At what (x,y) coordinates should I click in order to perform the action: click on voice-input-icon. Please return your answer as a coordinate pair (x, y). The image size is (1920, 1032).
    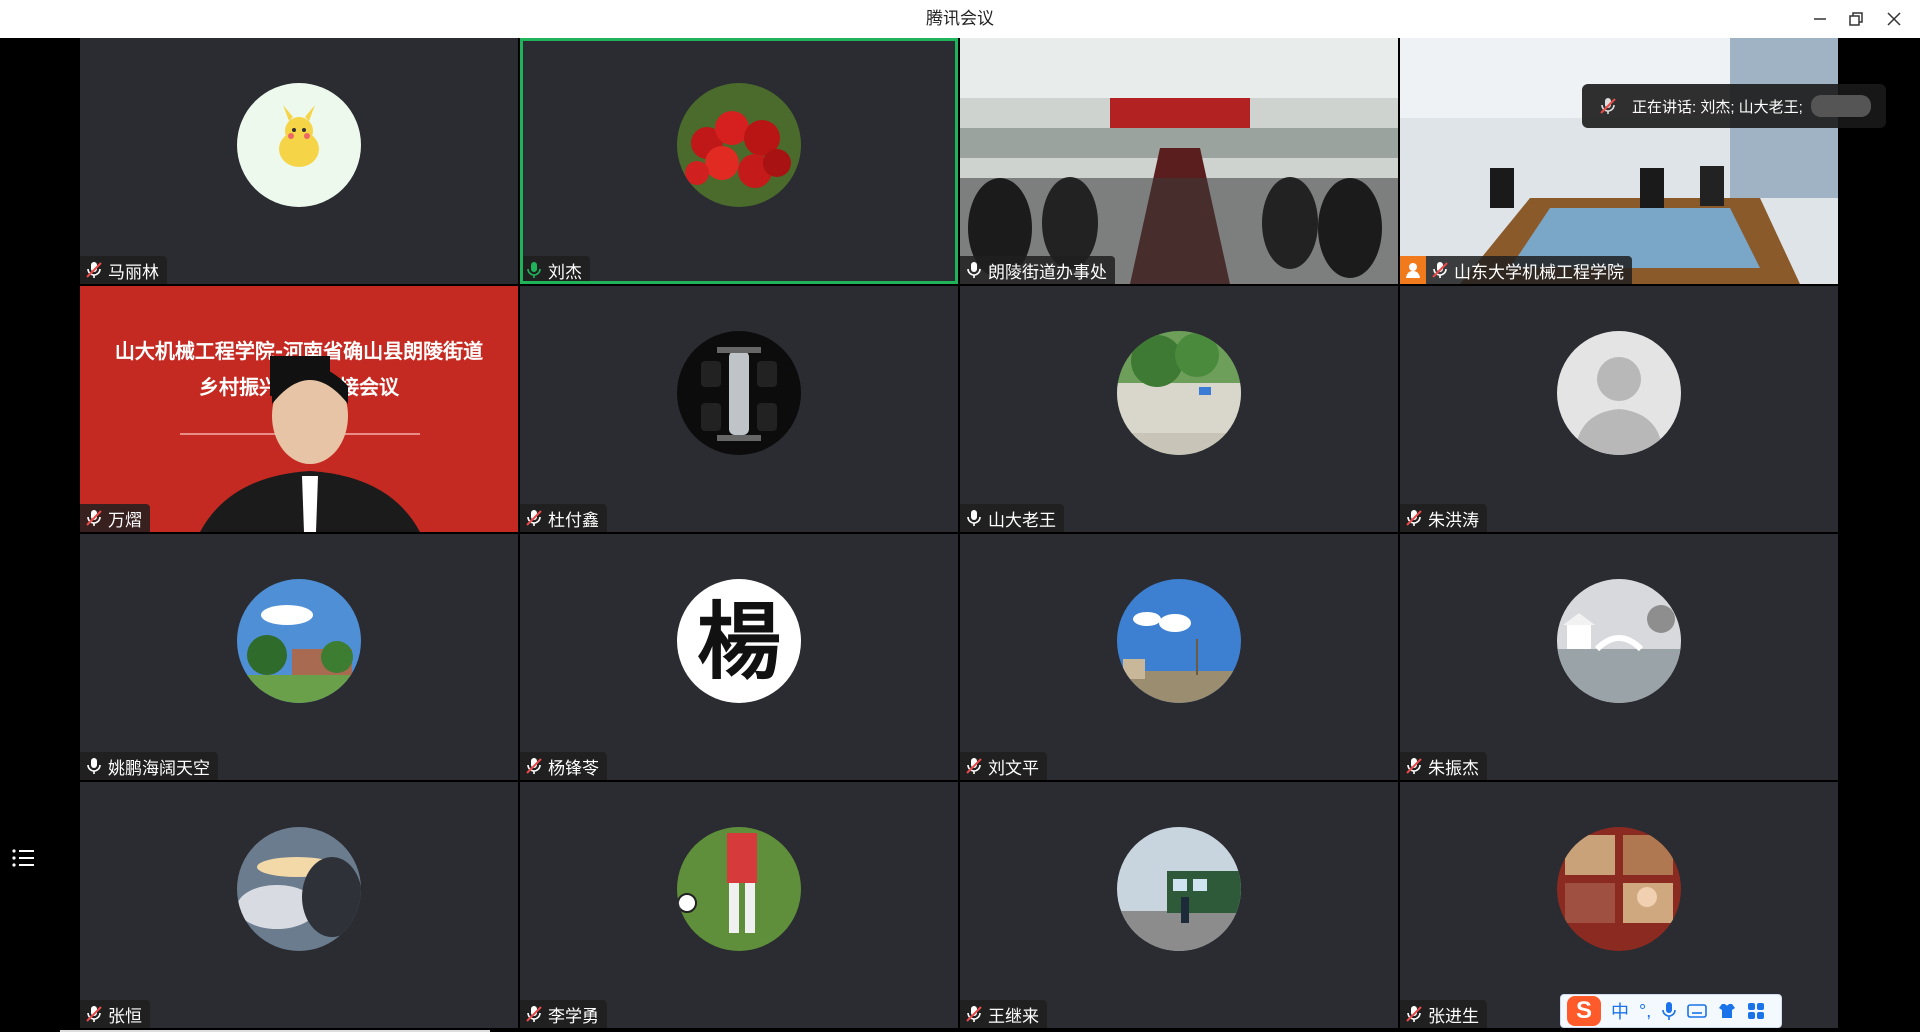
    Looking at the image, I should click on (1669, 1011).